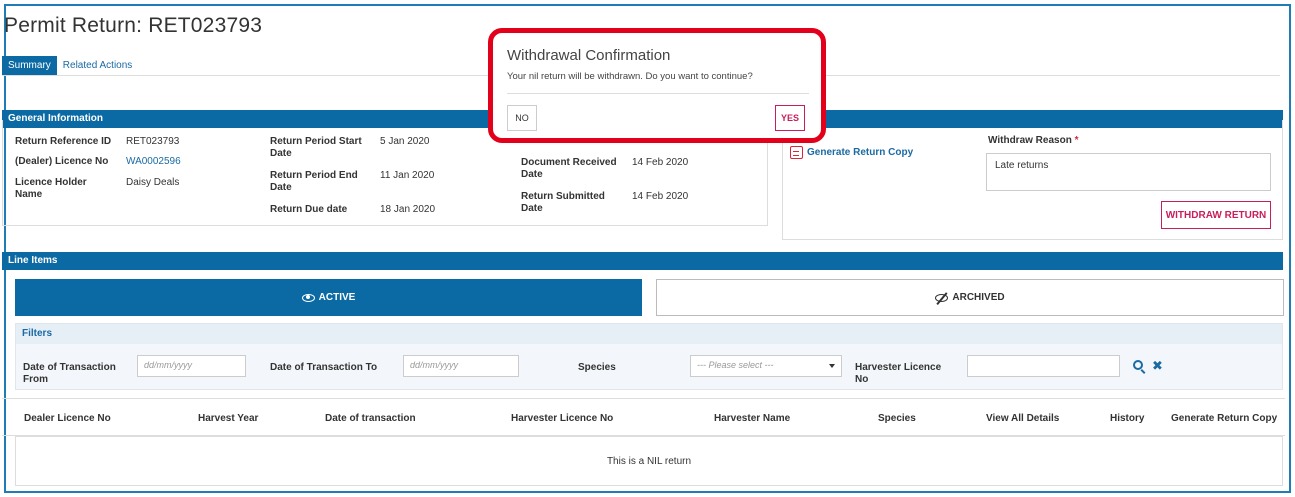  What do you see at coordinates (898, 373) in the screenshot?
I see `harvester-licence-label: Harvester Licence No` at bounding box center [898, 373].